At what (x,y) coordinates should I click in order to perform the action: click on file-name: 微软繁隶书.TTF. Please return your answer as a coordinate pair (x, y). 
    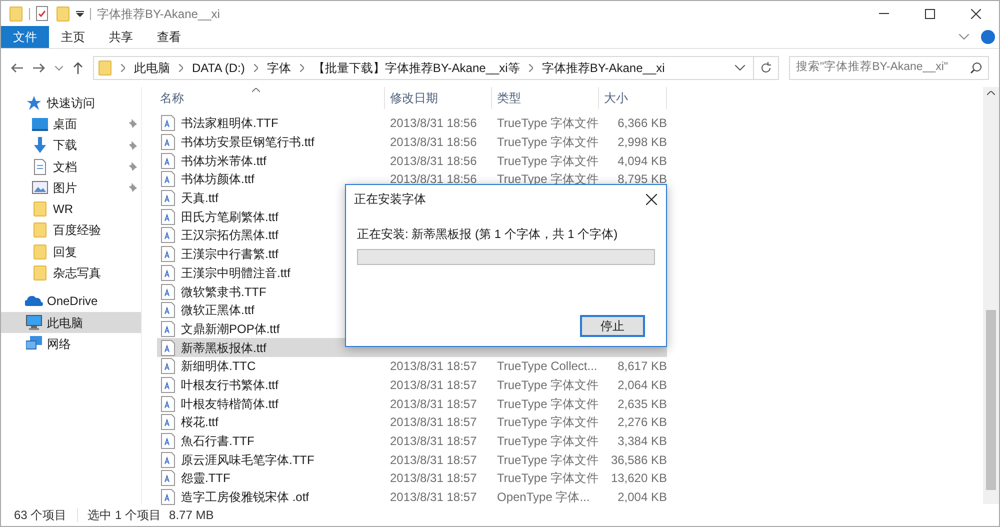
    Looking at the image, I should click on (223, 292).